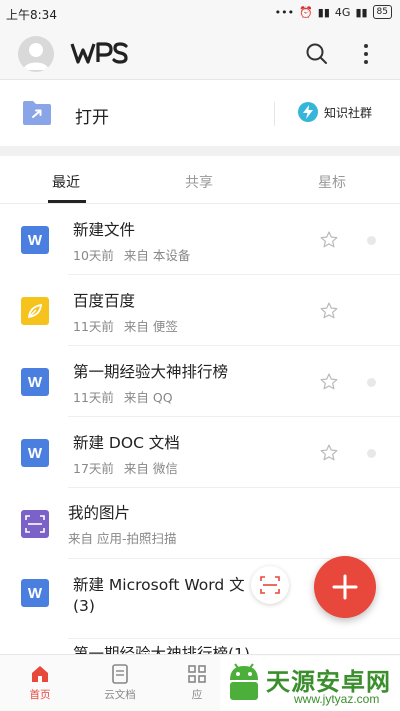 This screenshot has width=400, height=711. I want to click on home-icon, so click(40, 674).